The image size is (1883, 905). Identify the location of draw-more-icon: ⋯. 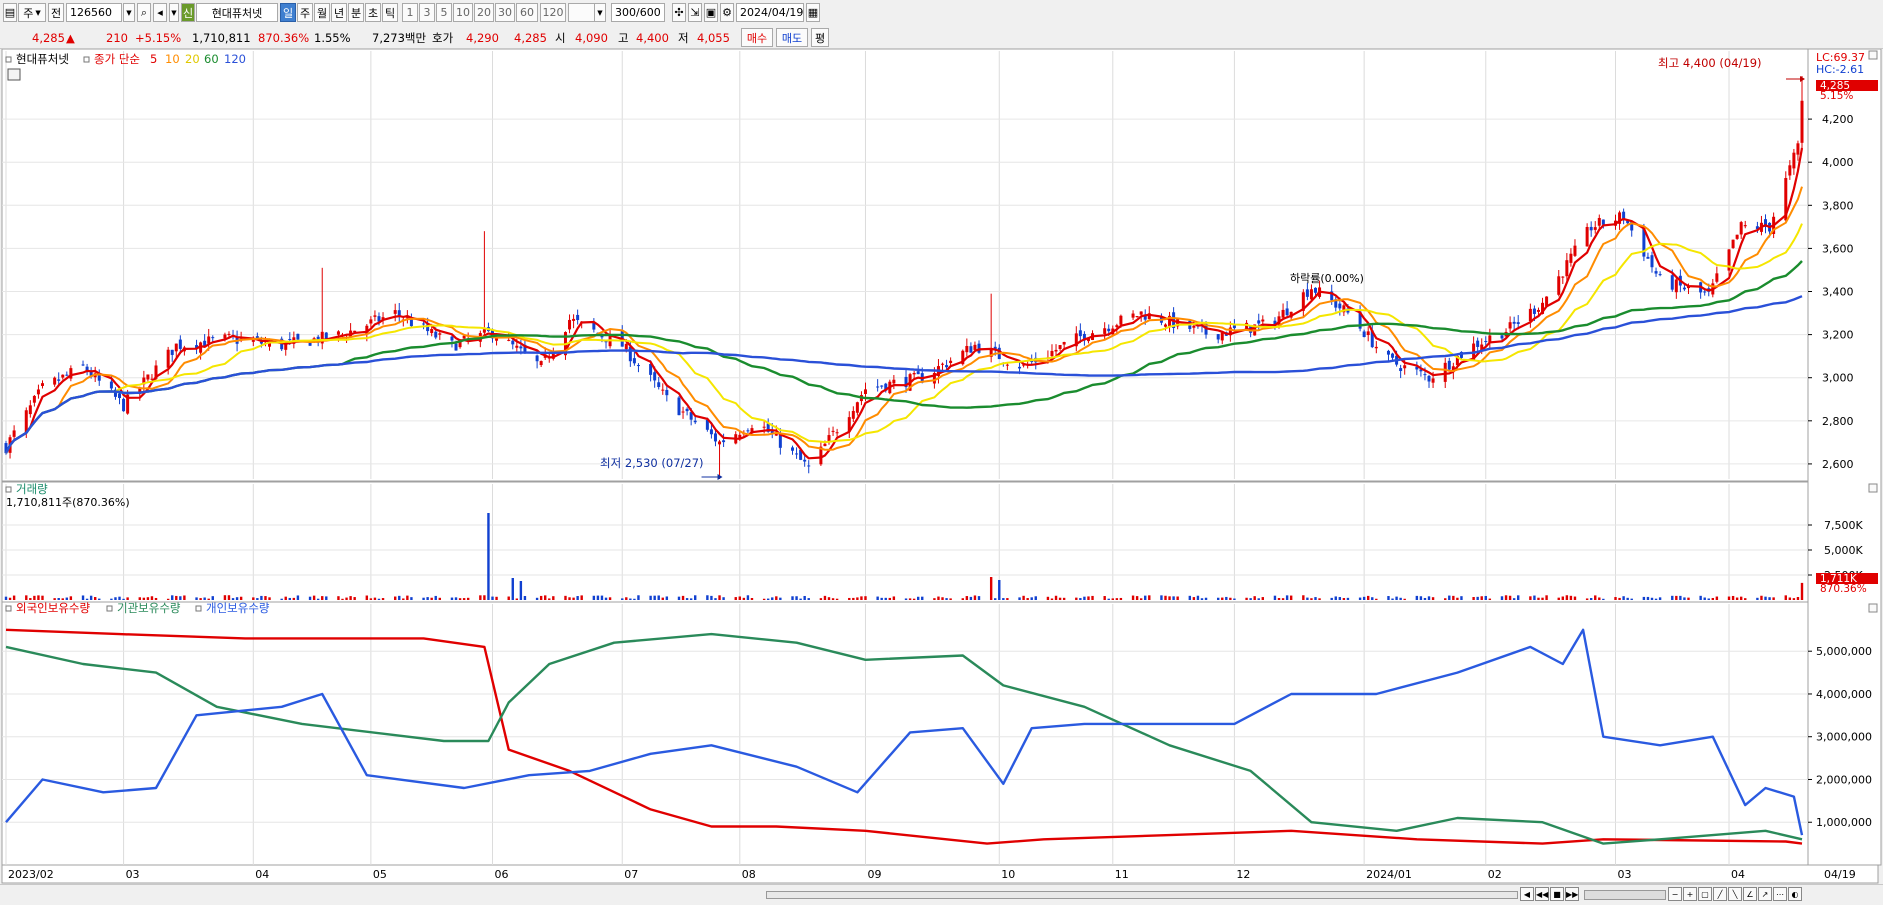
(1780, 894).